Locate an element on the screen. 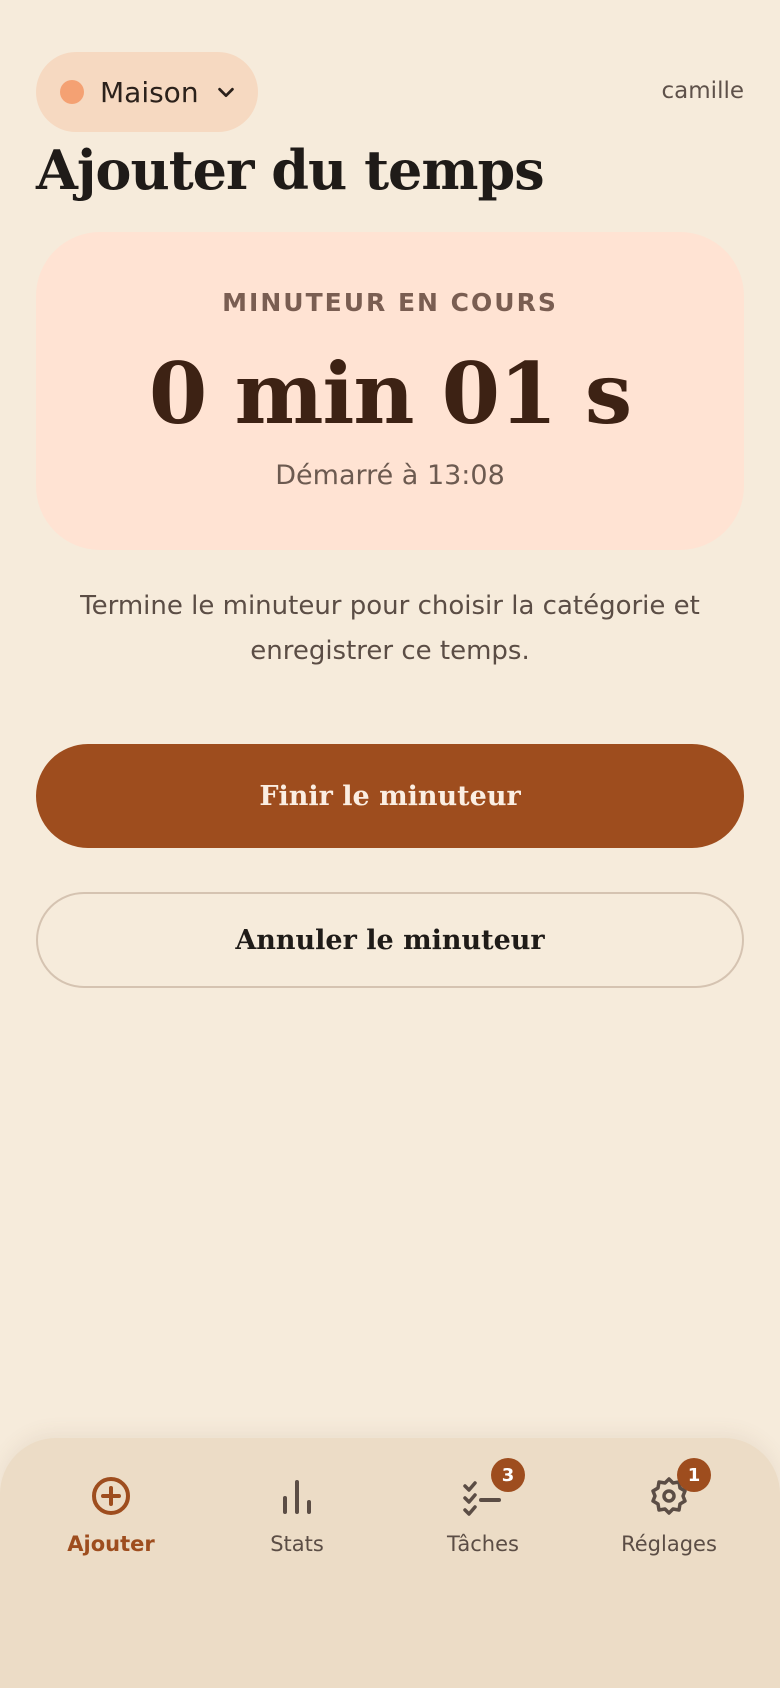  household-selector: Maison is located at coordinates (147, 92).